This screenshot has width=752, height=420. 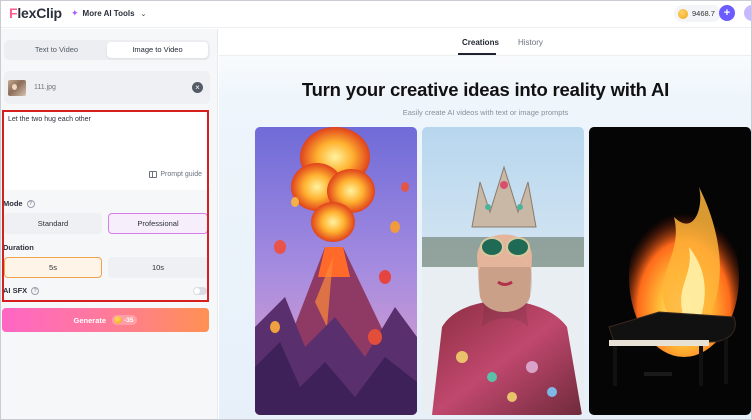 I want to click on prompt-input: Let the two hug each other Prompt guide, so click(x=107, y=150).